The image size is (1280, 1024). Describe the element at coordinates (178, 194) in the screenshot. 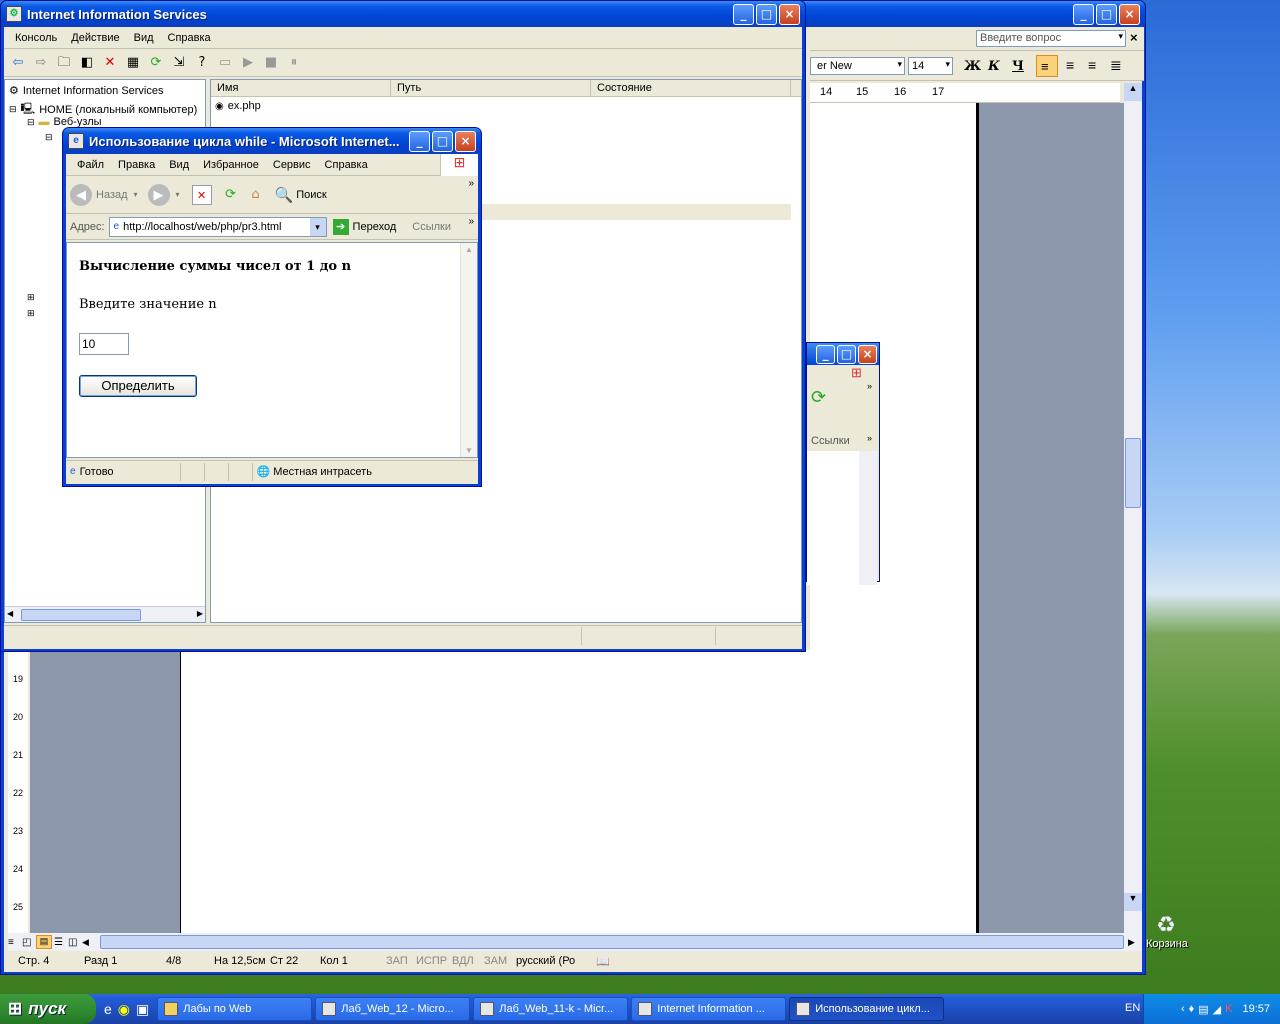

I see `forward-dropdown-icon: ▾` at that location.